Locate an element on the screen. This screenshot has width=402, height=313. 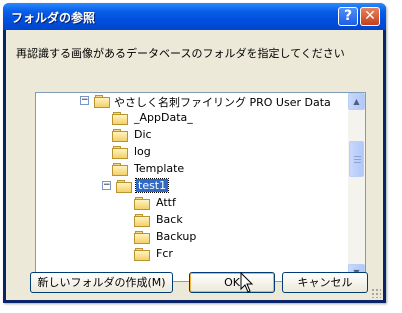
resize-grip is located at coordinates (376, 293).